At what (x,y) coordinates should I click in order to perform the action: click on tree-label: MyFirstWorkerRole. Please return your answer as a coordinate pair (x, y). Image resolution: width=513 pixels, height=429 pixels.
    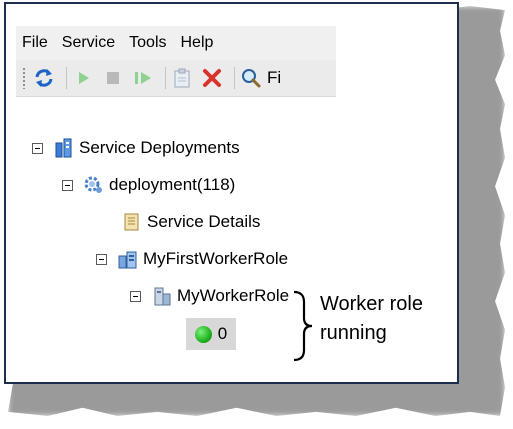
    Looking at the image, I should click on (216, 258).